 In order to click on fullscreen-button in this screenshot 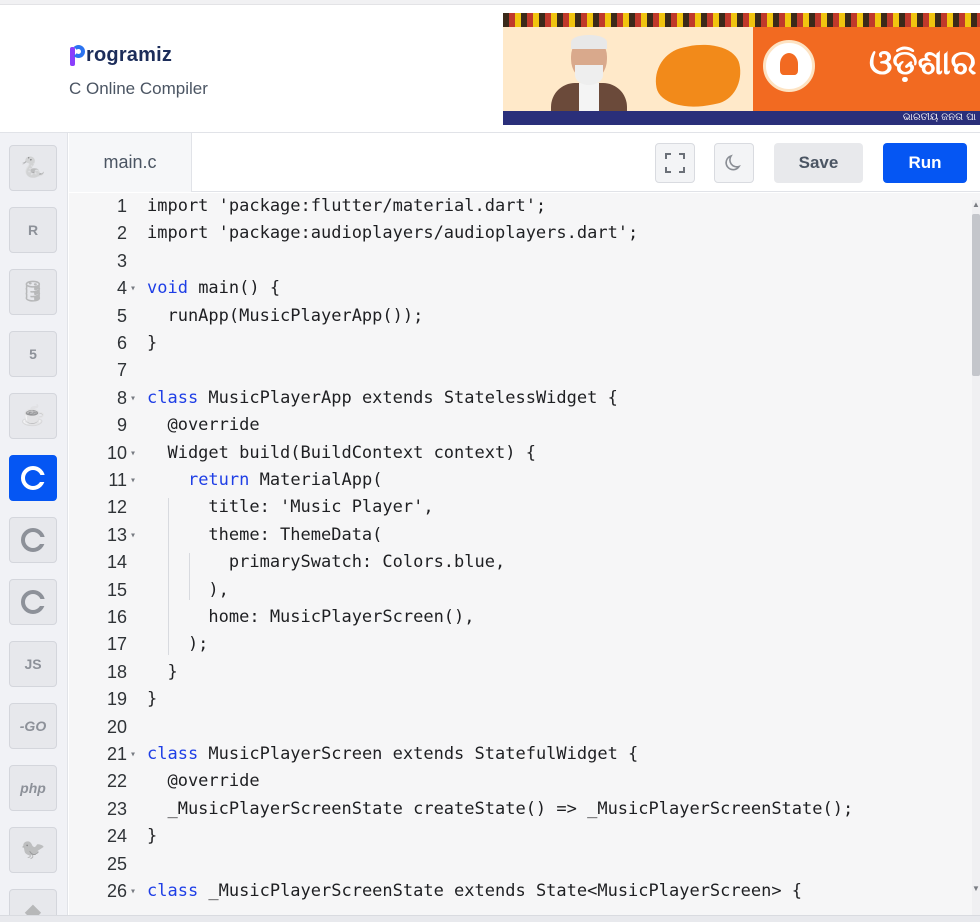, I will do `click(675, 163)`.